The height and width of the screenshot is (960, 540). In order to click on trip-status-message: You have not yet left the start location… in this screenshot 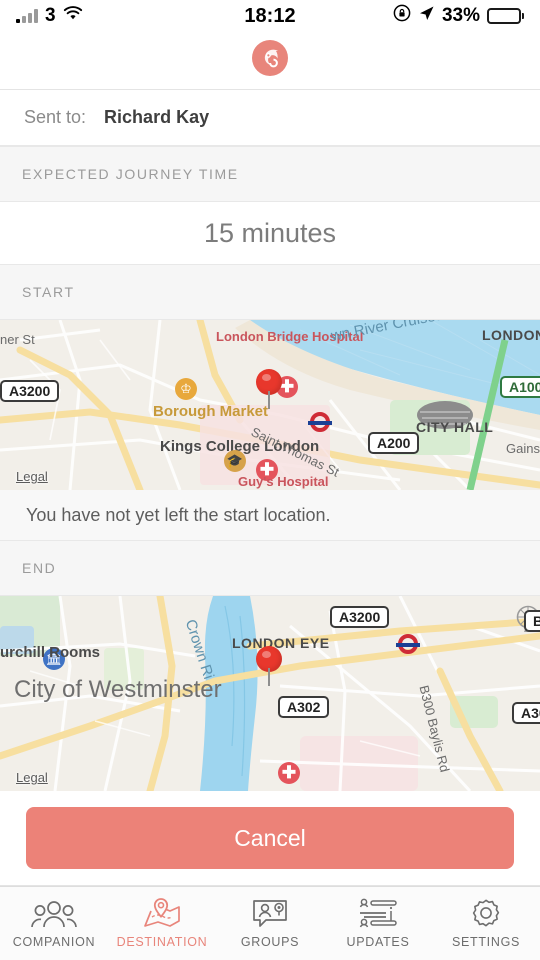, I will do `click(270, 515)`.